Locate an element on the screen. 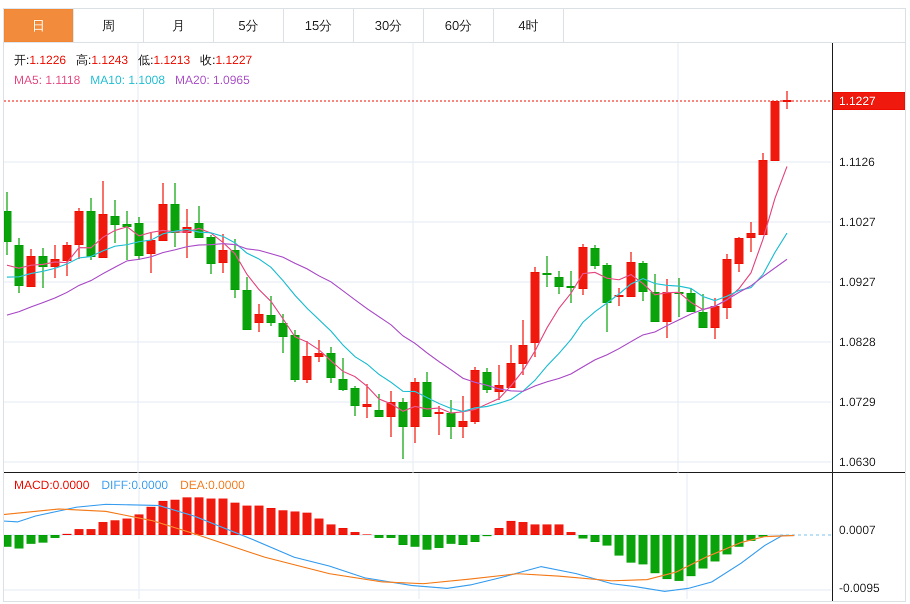  macd-legend: DEA:0.0000 is located at coordinates (212, 485).